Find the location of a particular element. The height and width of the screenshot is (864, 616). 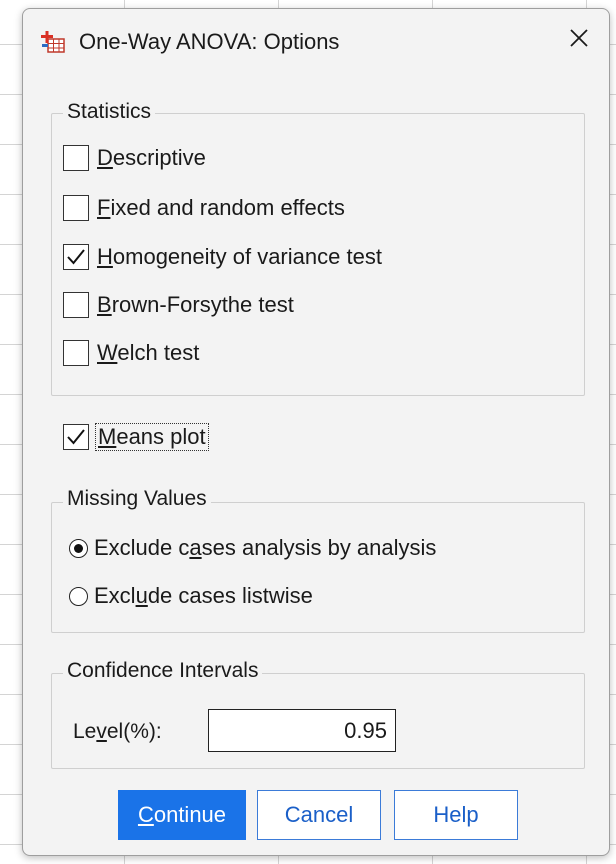

close-button is located at coordinates (579, 40).